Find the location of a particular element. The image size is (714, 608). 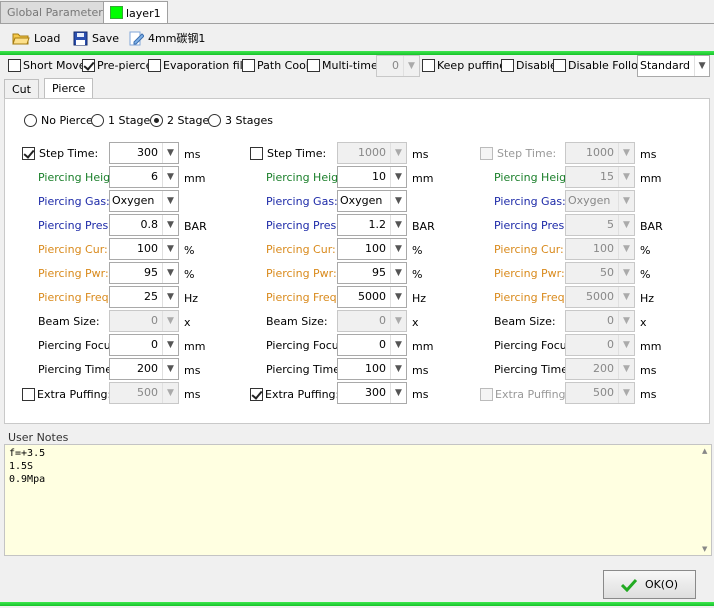

piercing-gas-select-1: Oxygen ▼ is located at coordinates (144, 201).